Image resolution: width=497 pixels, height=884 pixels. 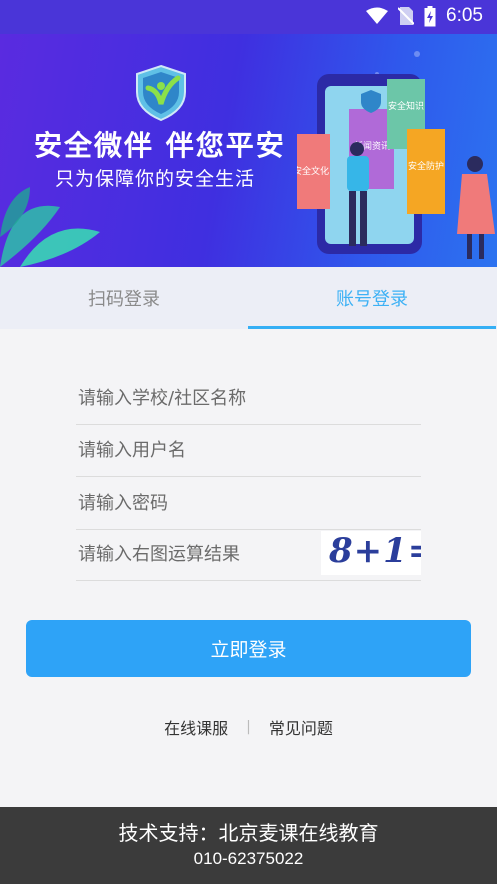 What do you see at coordinates (426, 166) in the screenshot?
I see `book-label-4: 安全防护` at bounding box center [426, 166].